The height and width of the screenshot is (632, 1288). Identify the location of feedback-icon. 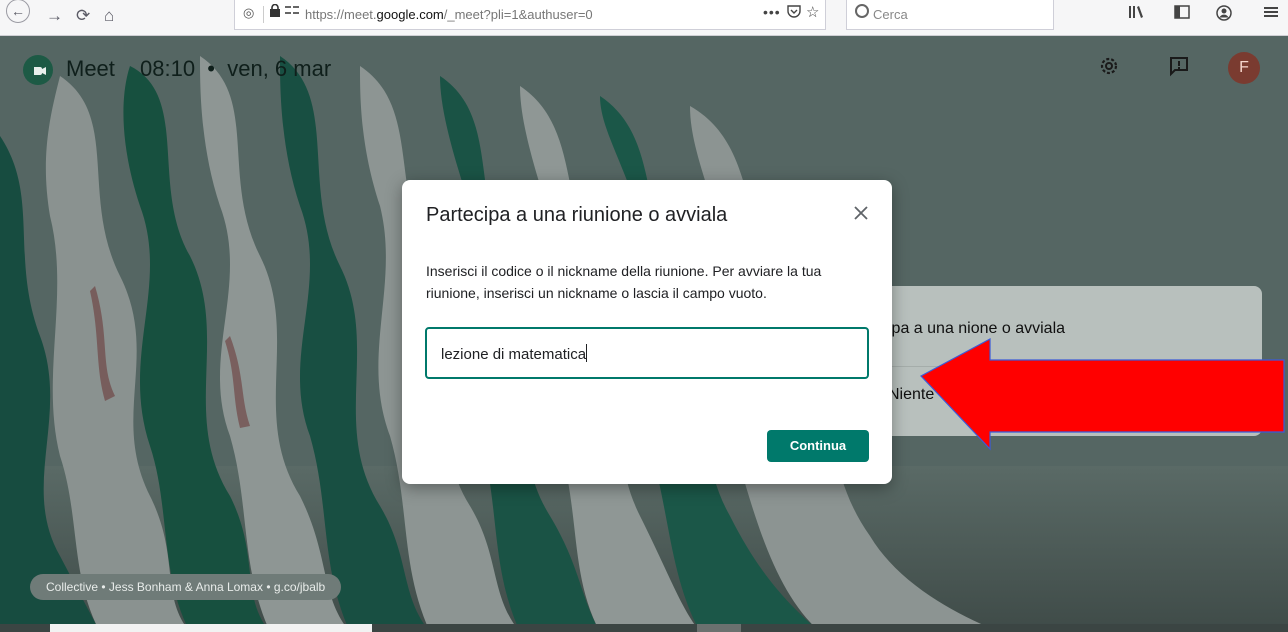
(1179, 68).